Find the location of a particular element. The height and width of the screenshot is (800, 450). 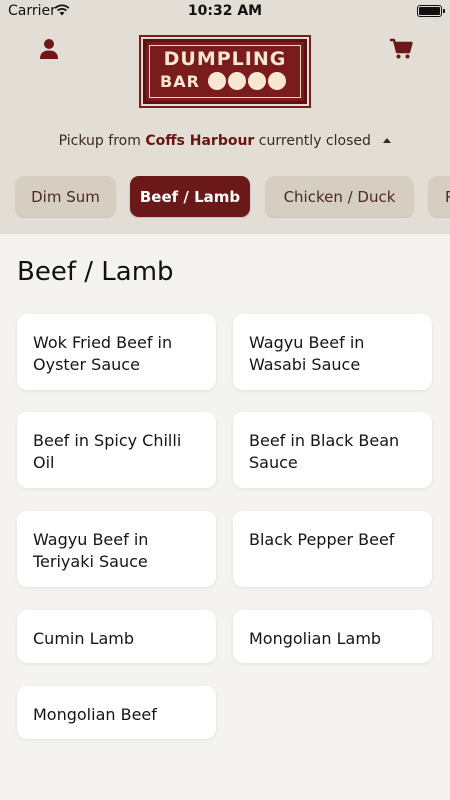

clock: 10:32 AM is located at coordinates (225, 11).